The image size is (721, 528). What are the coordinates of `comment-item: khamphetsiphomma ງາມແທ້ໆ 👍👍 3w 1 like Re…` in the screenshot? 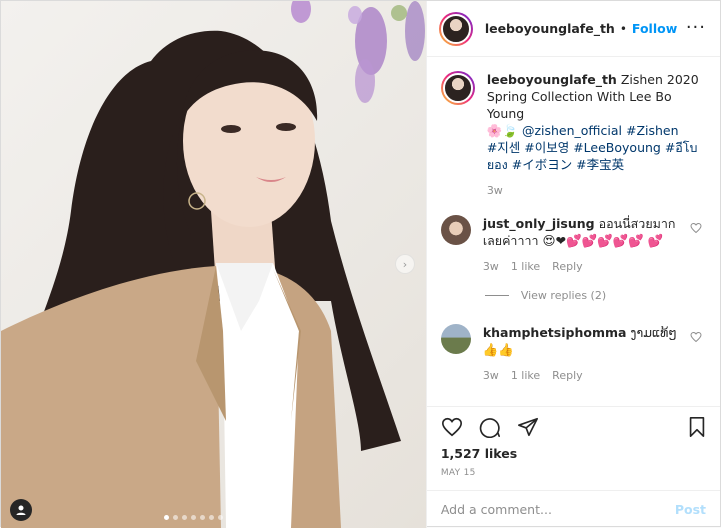 It's located at (573, 354).